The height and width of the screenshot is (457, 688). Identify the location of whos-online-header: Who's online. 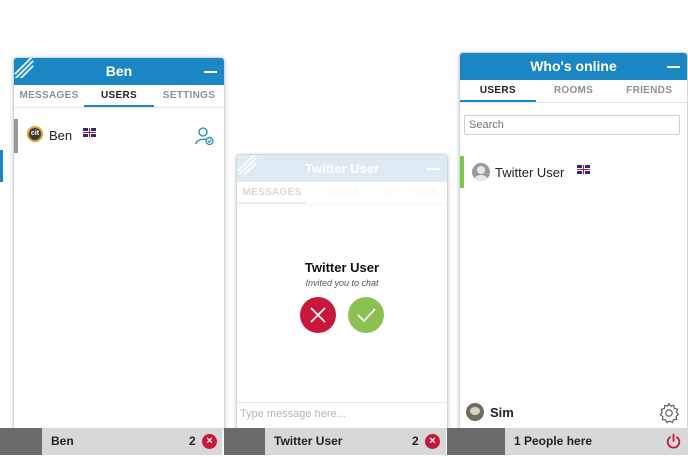
(573, 66).